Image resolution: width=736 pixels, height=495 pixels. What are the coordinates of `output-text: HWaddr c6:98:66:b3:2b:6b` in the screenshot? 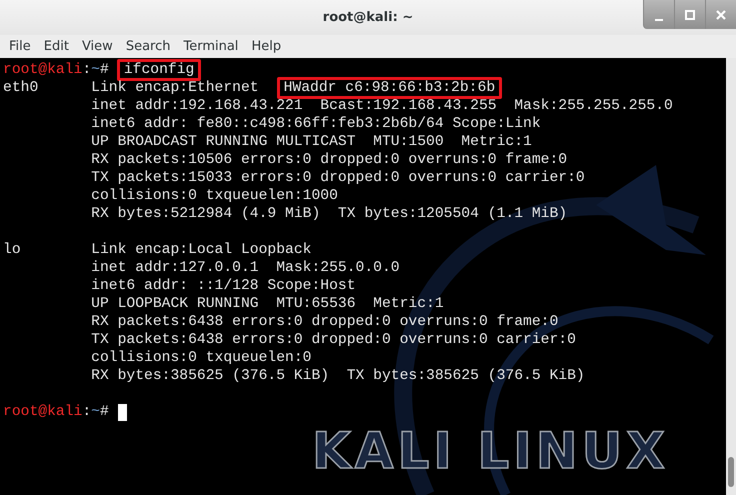 It's located at (389, 88).